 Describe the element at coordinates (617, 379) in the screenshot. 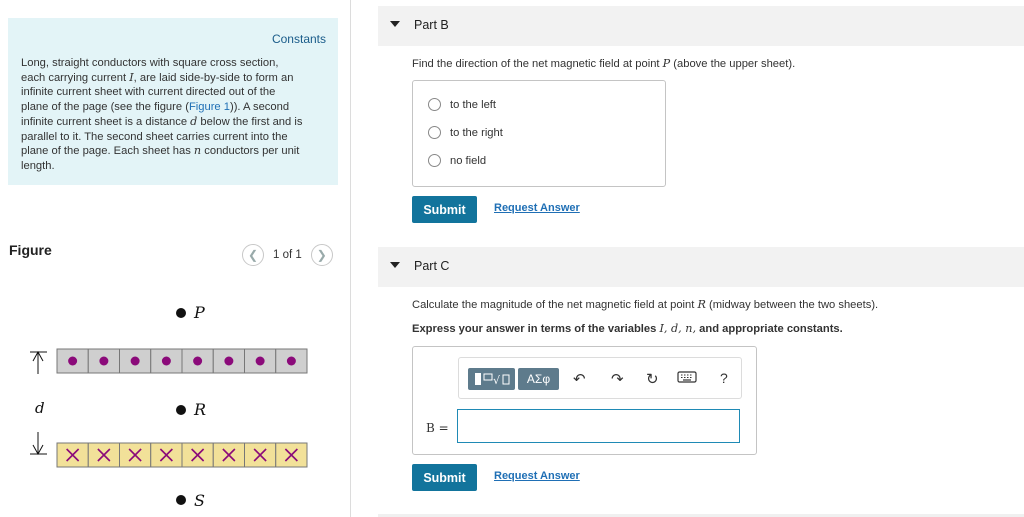

I see `redo-icon: ↷` at that location.